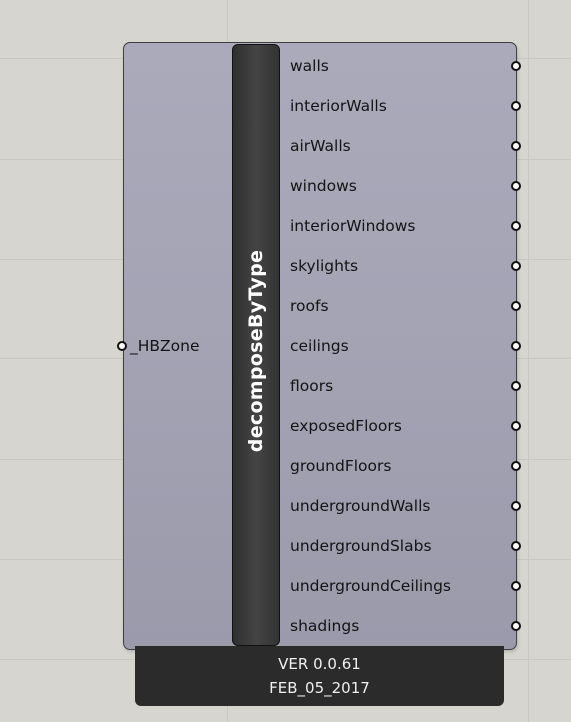 This screenshot has width=571, height=722. Describe the element at coordinates (324, 266) in the screenshot. I see `output-param-skylights: skylights` at that location.